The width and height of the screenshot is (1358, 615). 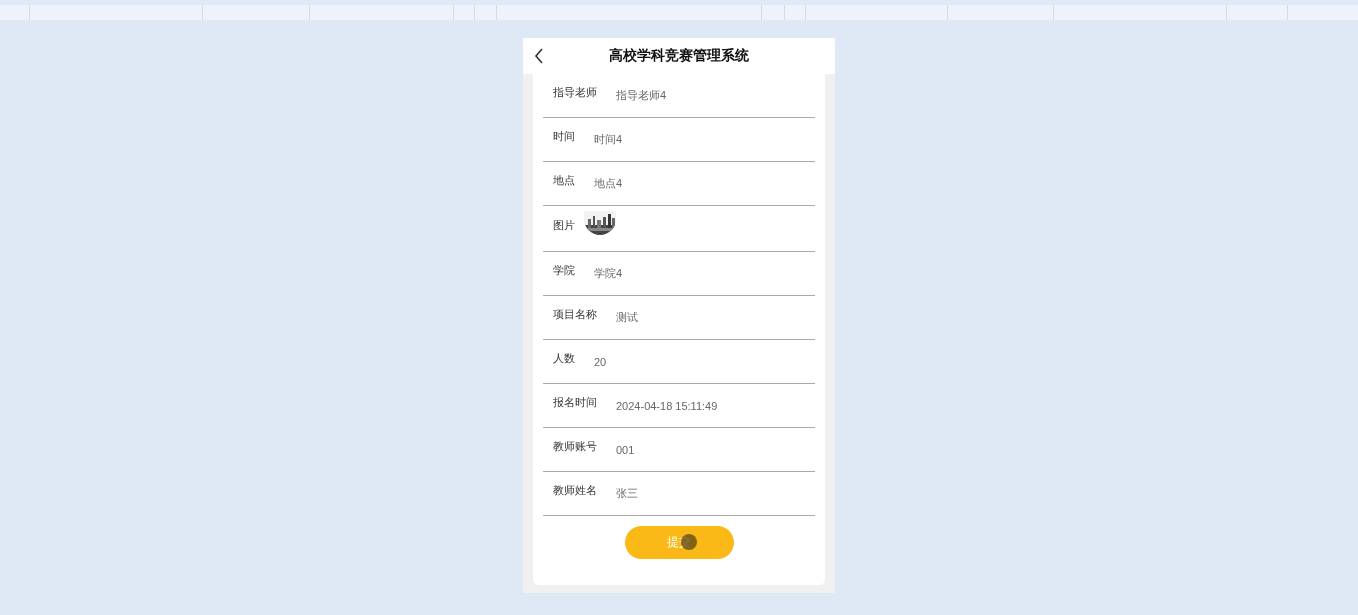 I want to click on field-value: 20, so click(x=600, y=361).